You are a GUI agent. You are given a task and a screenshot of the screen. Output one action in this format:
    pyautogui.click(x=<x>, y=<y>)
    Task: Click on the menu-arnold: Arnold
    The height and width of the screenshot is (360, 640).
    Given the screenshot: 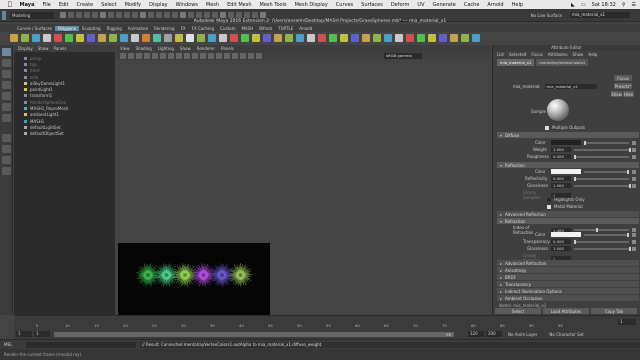 What is the action you would take?
    pyautogui.click(x=495, y=5)
    